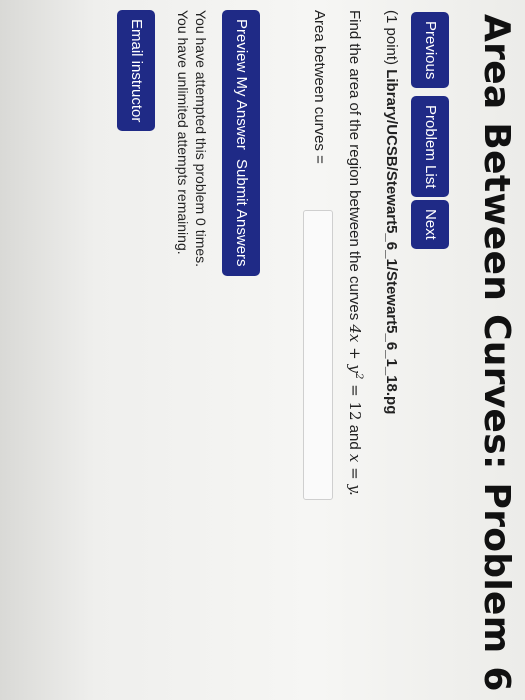 The width and height of the screenshot is (525, 700). I want to click on previous-button: Previous, so click(430, 50).